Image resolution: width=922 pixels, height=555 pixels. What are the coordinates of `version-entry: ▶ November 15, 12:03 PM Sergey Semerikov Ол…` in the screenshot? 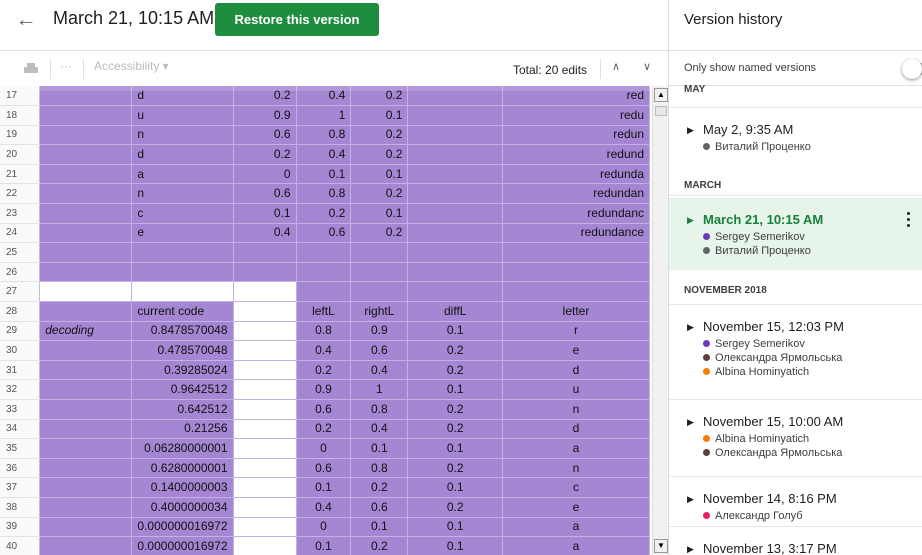 It's located at (795, 351).